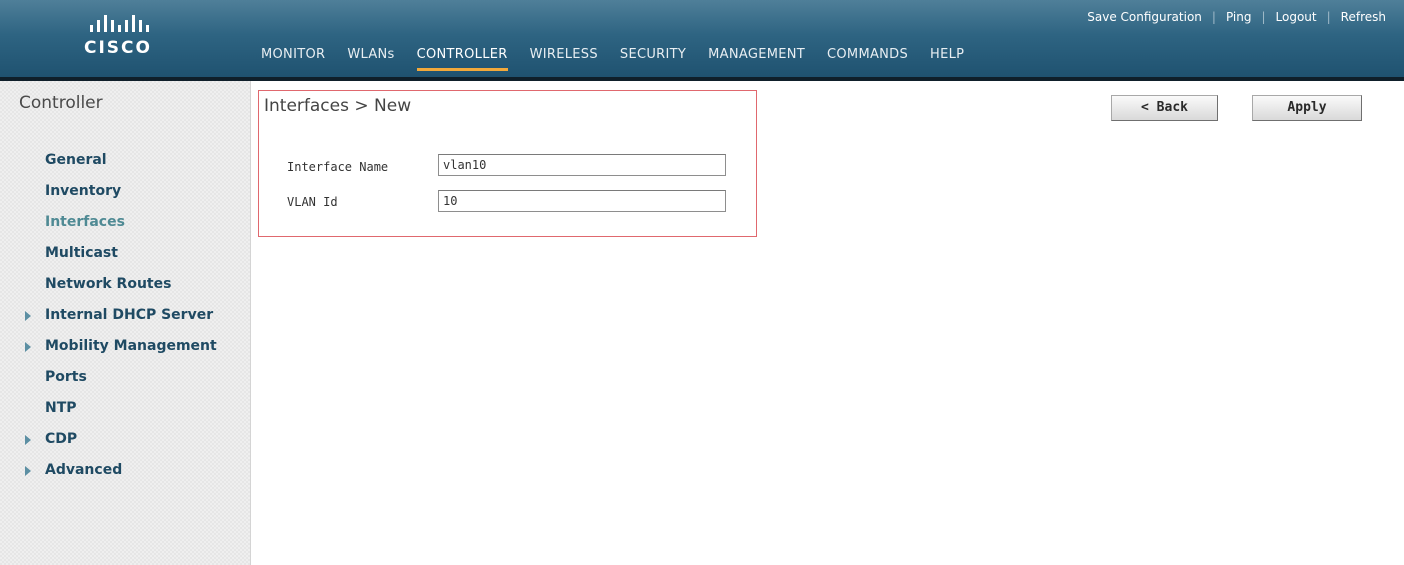 This screenshot has height=565, width=1404. What do you see at coordinates (83, 191) in the screenshot?
I see `sidebar-item-label: Inventory` at bounding box center [83, 191].